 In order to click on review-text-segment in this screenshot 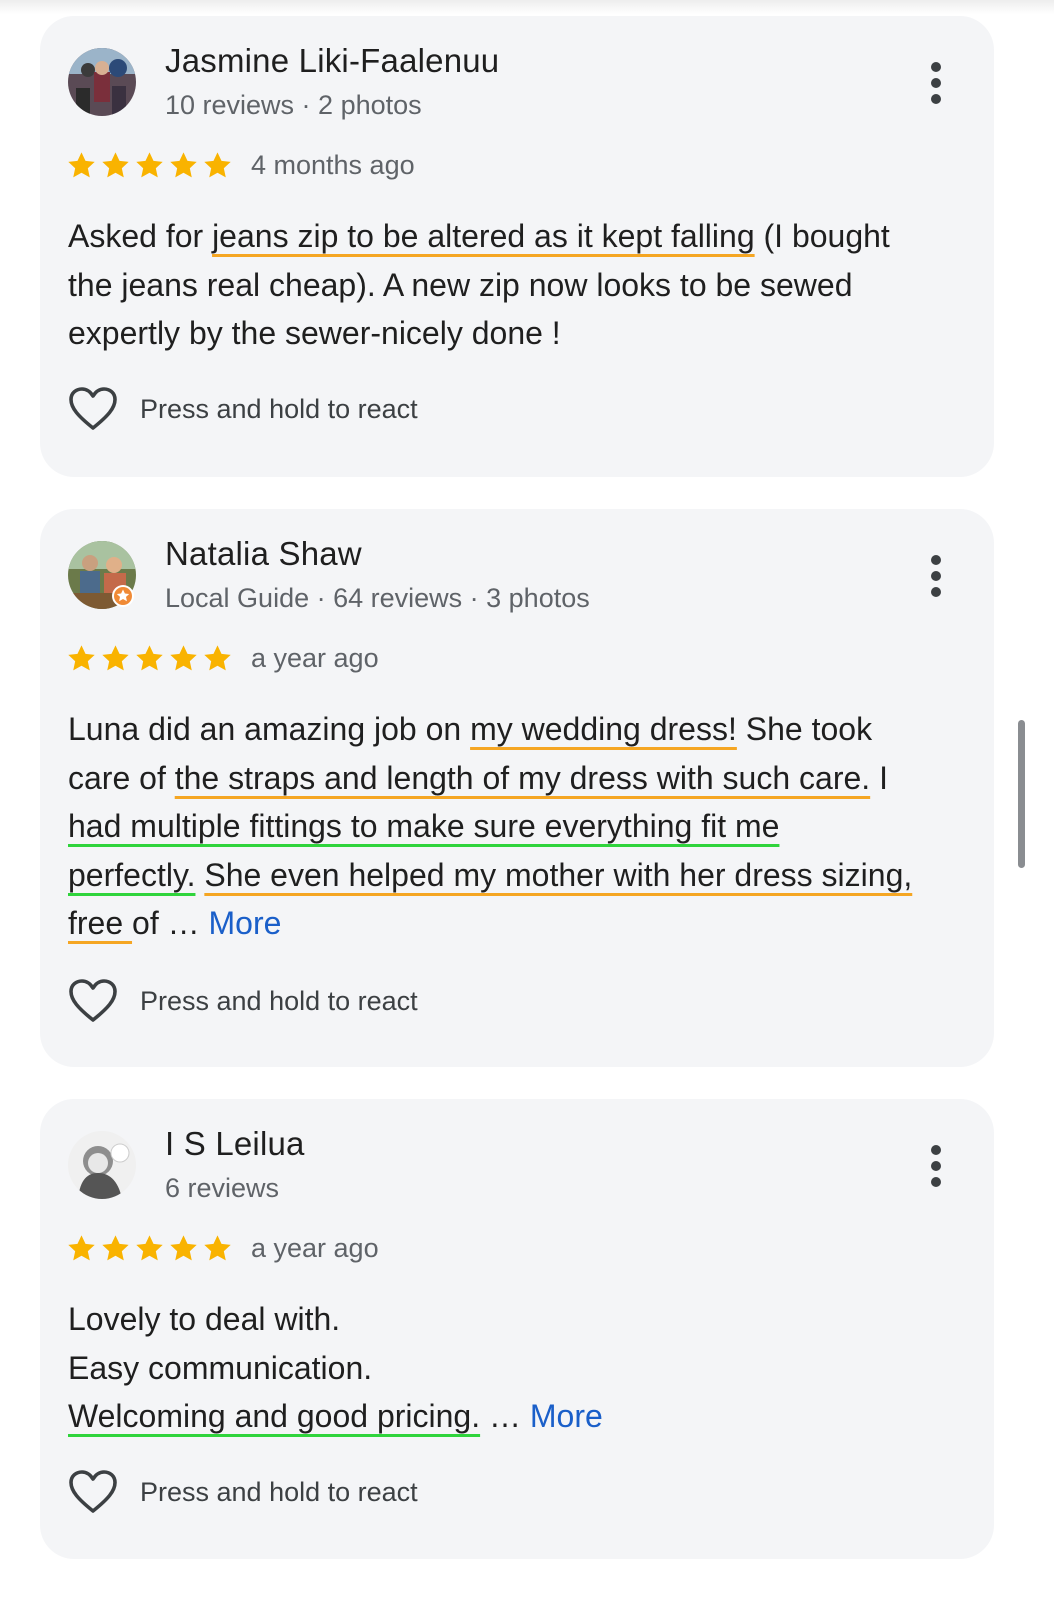, I will do `click(199, 875)`.